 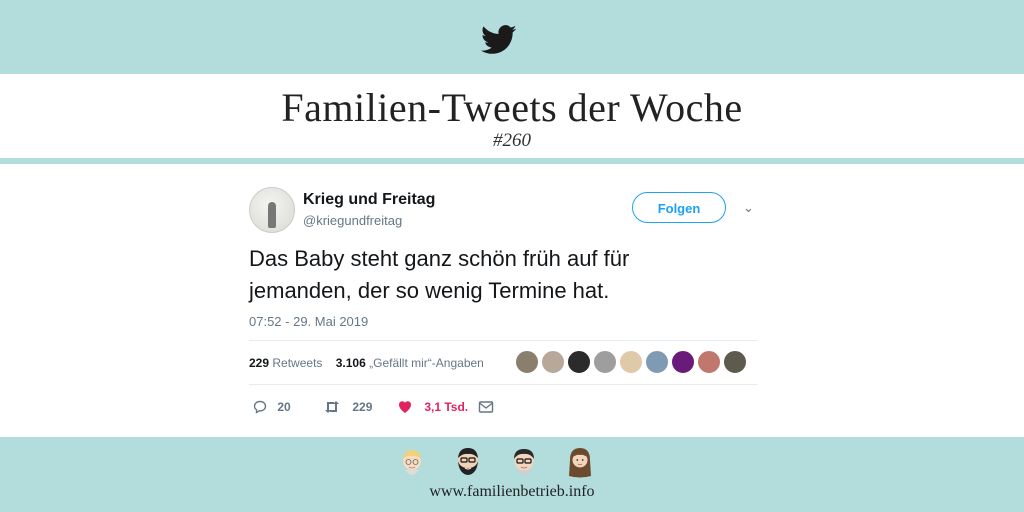 I want to click on follow-button: Folgen, so click(x=679, y=207).